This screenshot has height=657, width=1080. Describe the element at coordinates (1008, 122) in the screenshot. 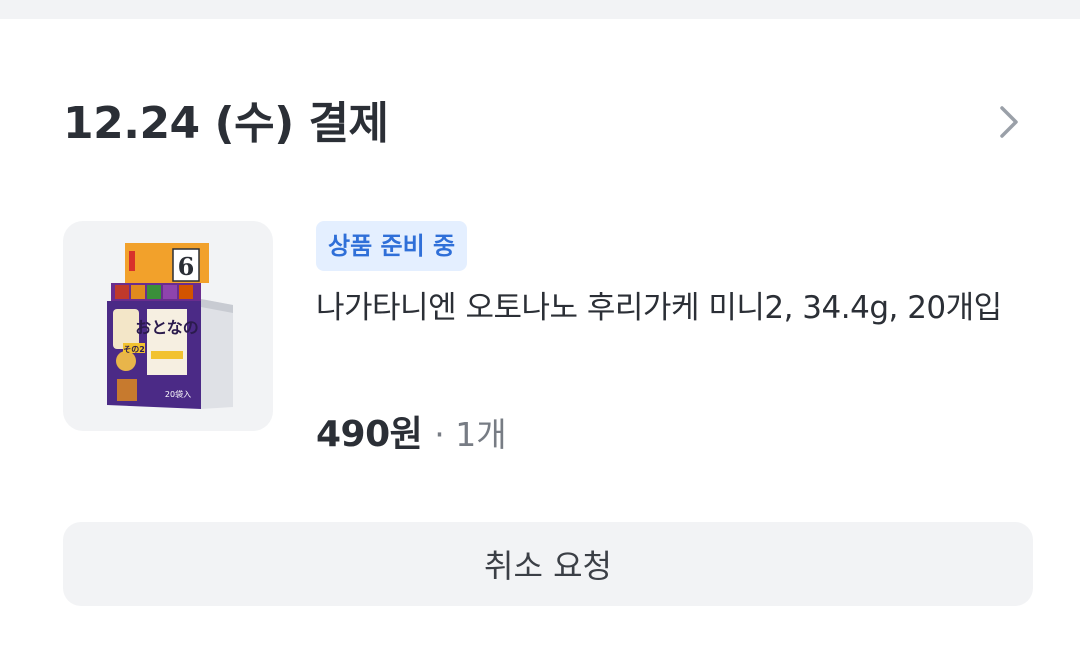

I see `chevron-right-icon` at that location.